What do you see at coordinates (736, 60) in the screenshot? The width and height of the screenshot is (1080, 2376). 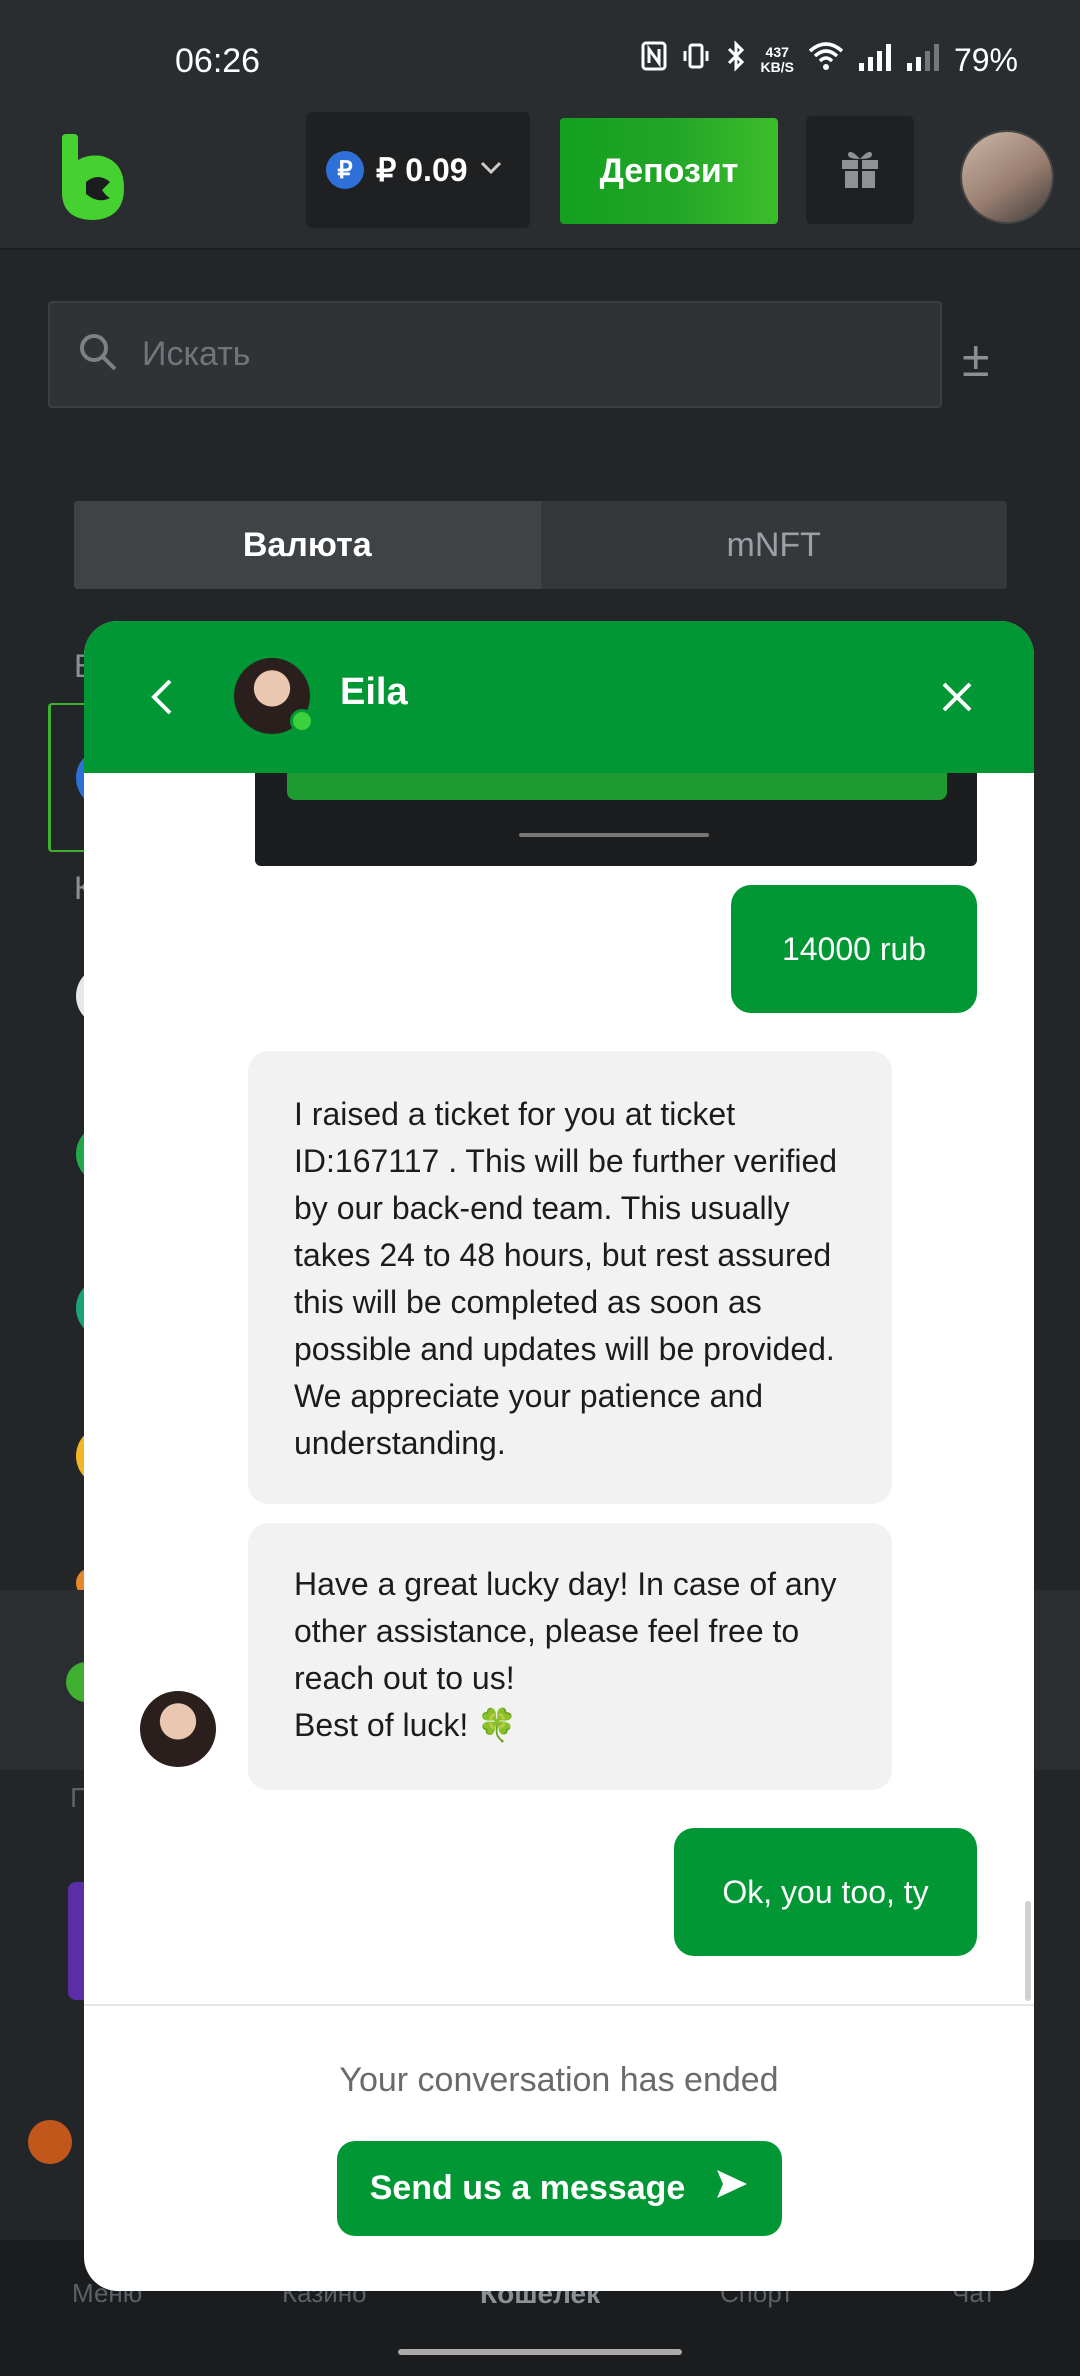 I see `bluetooth-icon` at bounding box center [736, 60].